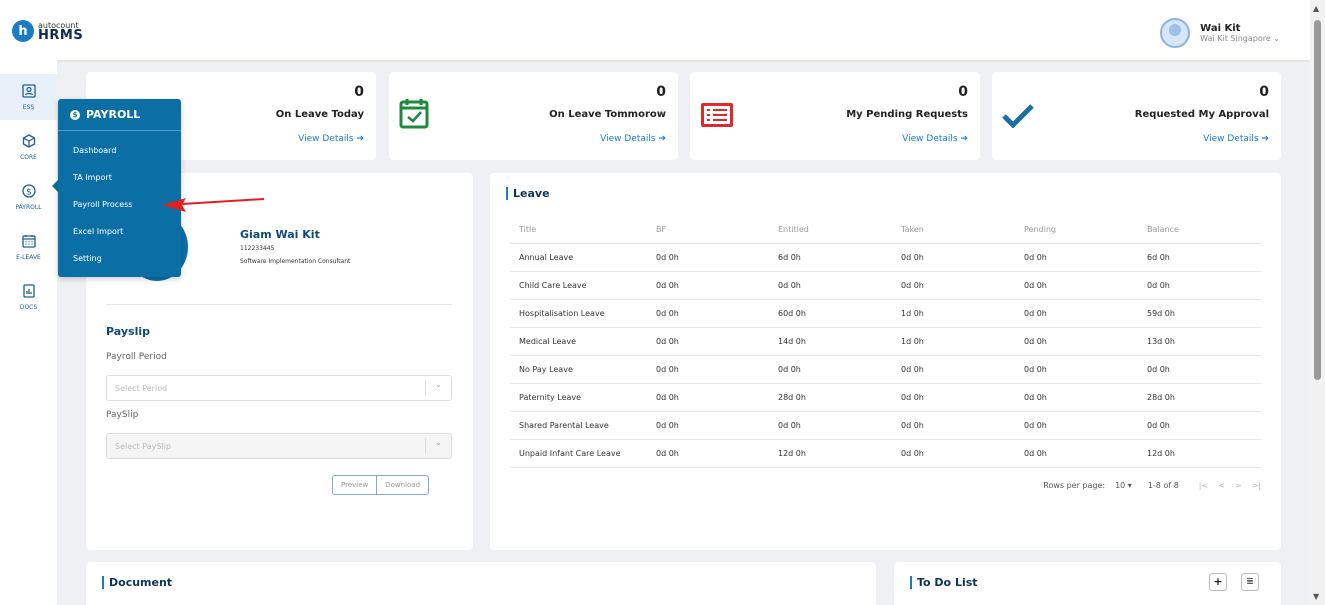 This screenshot has height=605, width=1325. I want to click on table-cell: 1d 0h, so click(953, 313).